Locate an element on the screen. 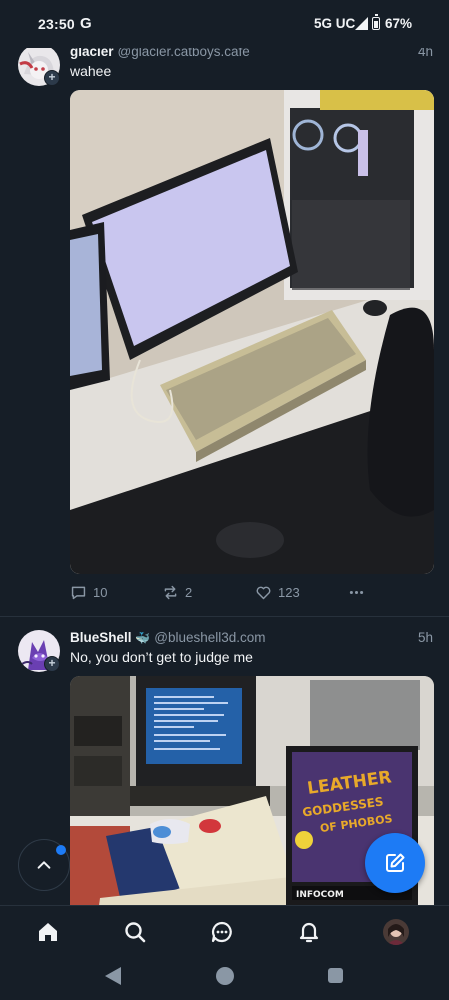 The height and width of the screenshot is (1000, 449). post-time: 5h is located at coordinates (425, 637).